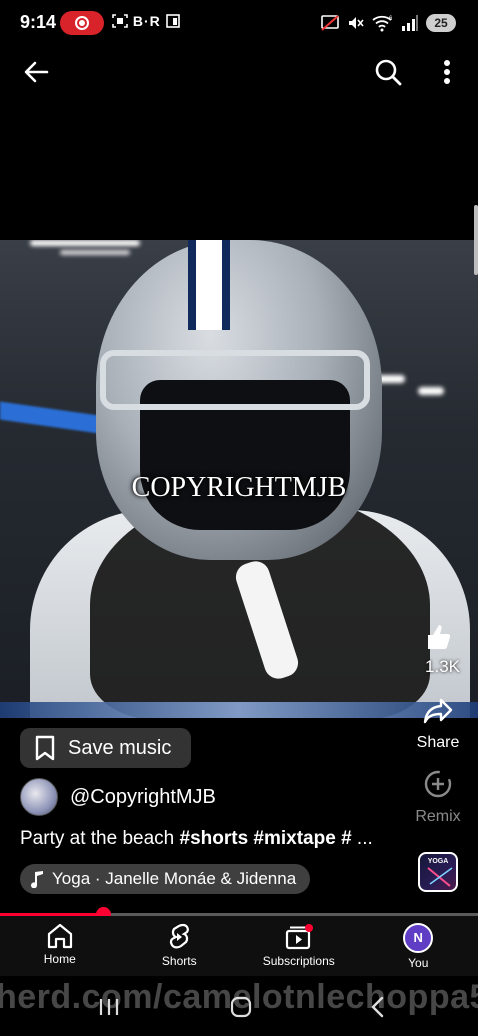 This screenshot has height=1036, width=478. I want to click on nav-label-subscriptions: Subscriptions, so click(298, 961).